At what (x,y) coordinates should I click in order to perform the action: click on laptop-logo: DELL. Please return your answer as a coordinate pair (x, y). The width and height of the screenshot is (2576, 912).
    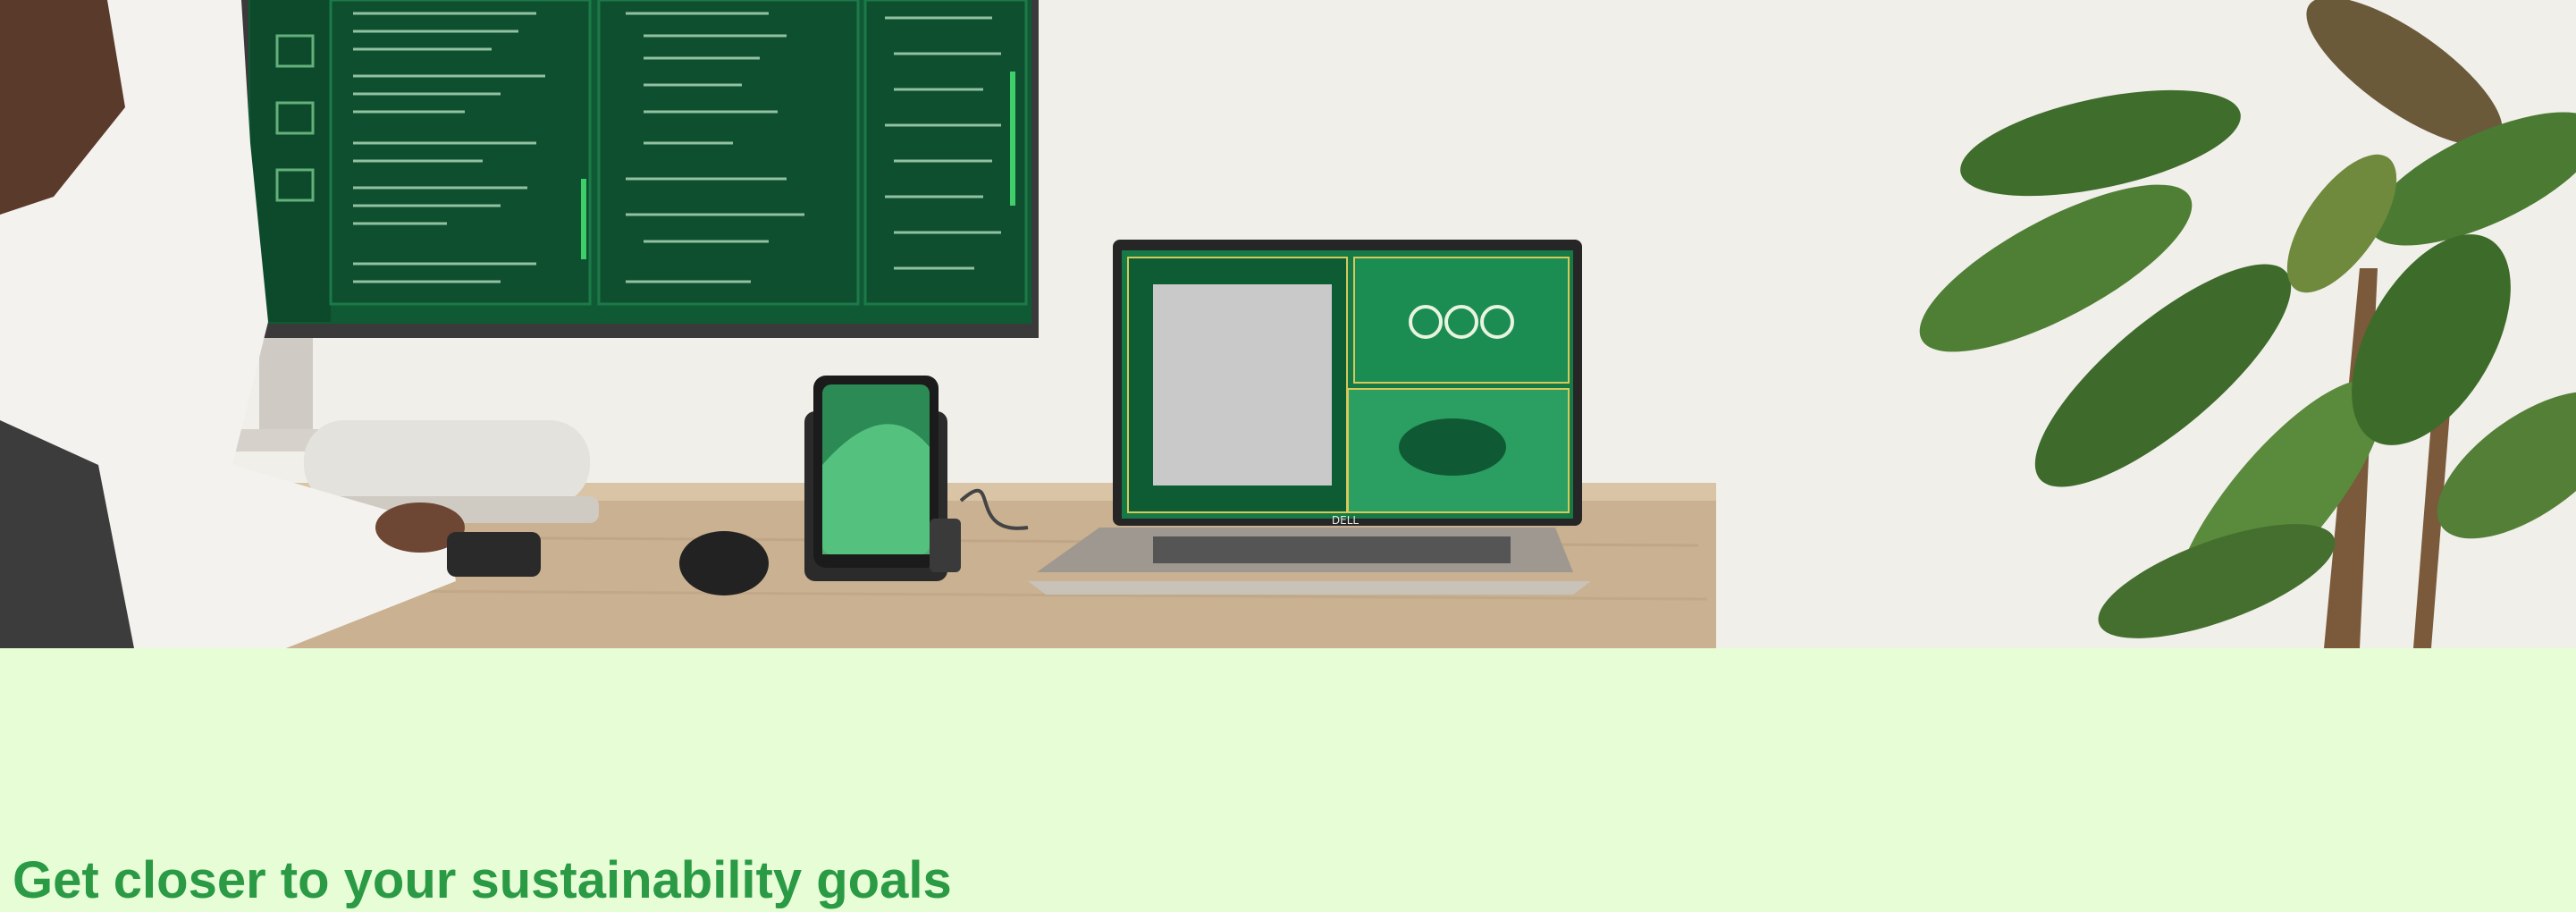
    Looking at the image, I should click on (1346, 521).